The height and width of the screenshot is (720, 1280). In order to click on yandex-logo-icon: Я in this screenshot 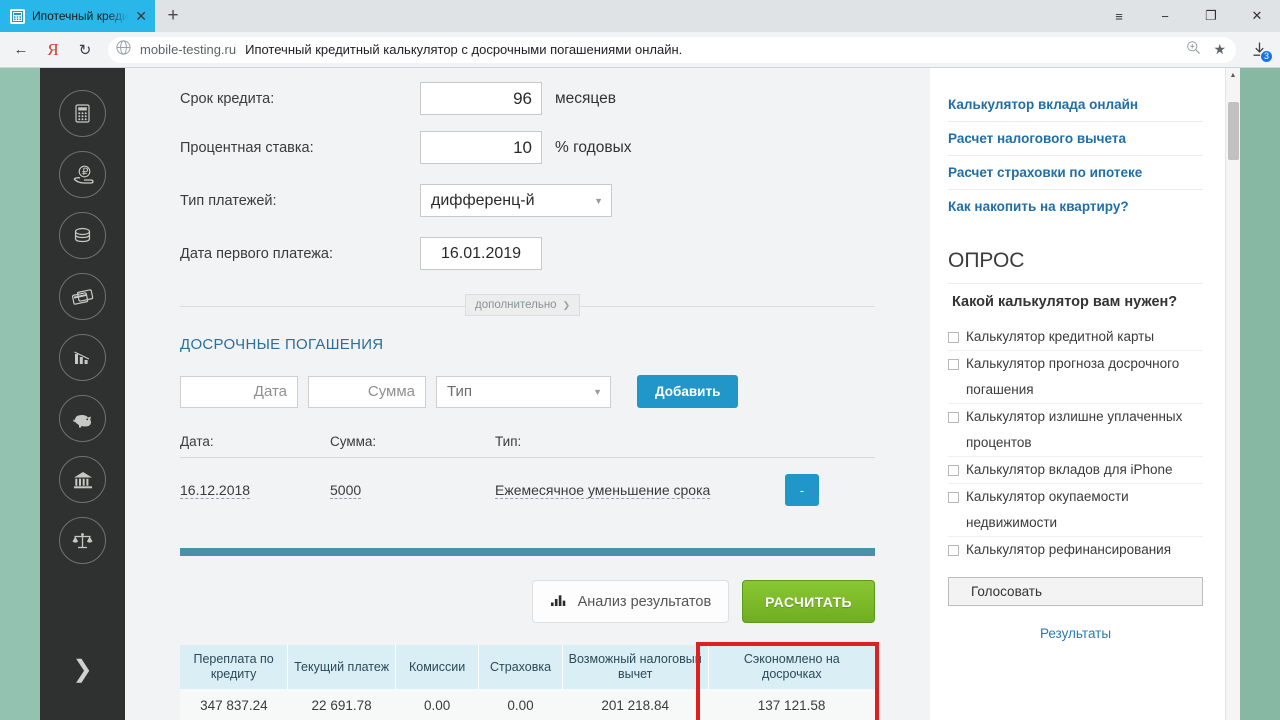, I will do `click(53, 50)`.